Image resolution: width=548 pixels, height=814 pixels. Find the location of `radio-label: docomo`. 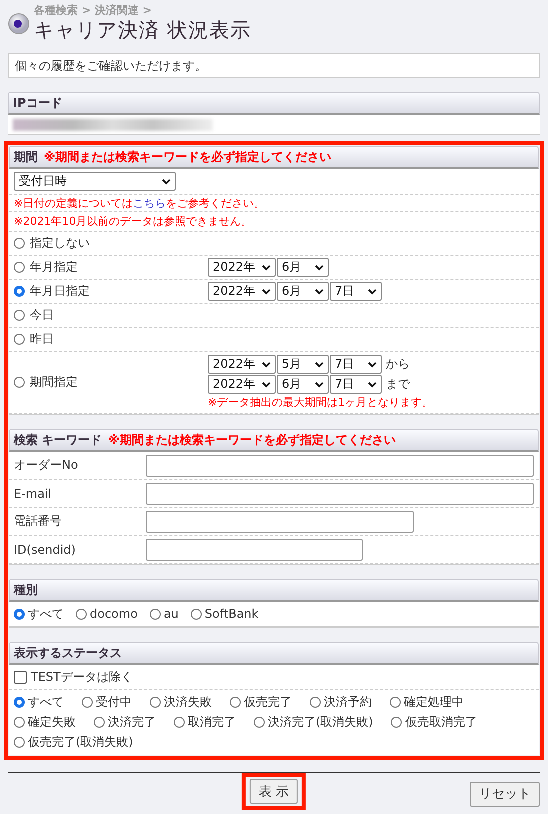

radio-label: docomo is located at coordinates (114, 614).